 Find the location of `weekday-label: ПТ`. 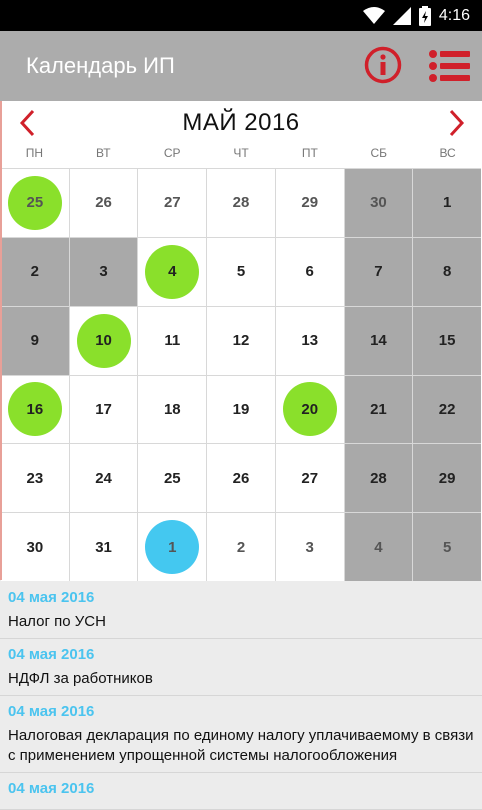

weekday-label: ПТ is located at coordinates (309, 153).